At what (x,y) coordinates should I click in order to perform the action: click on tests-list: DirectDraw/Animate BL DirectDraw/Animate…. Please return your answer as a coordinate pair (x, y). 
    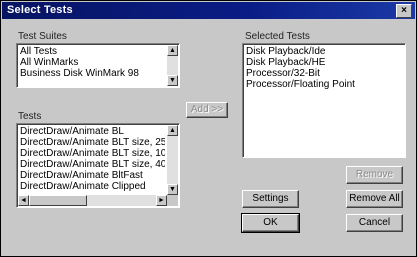
    Looking at the image, I should click on (98, 165).